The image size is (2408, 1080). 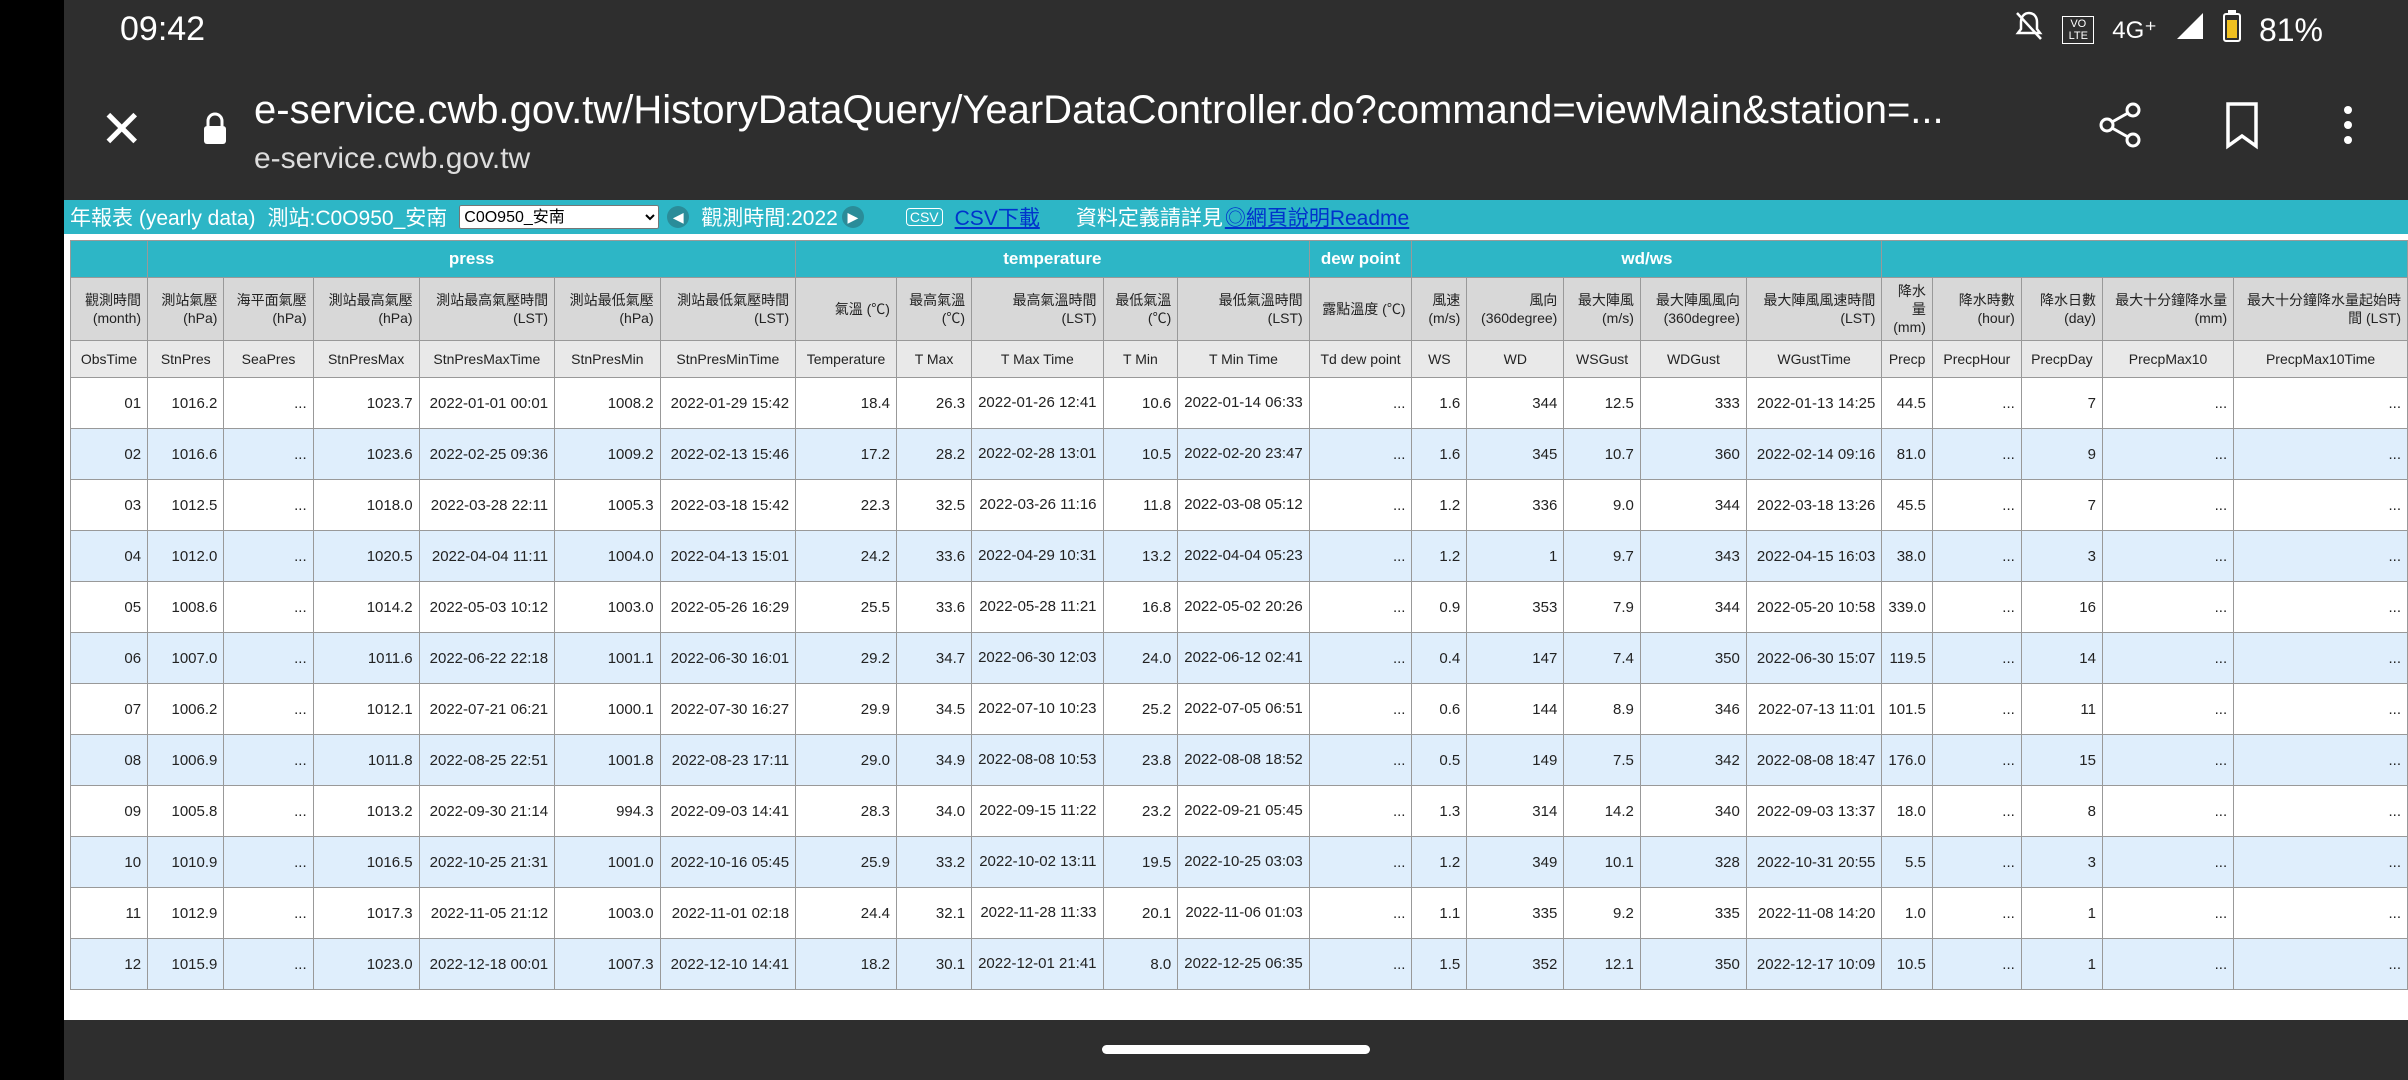 What do you see at coordinates (487, 709) in the screenshot?
I see `table-cell: 2022-07-21 06:21` at bounding box center [487, 709].